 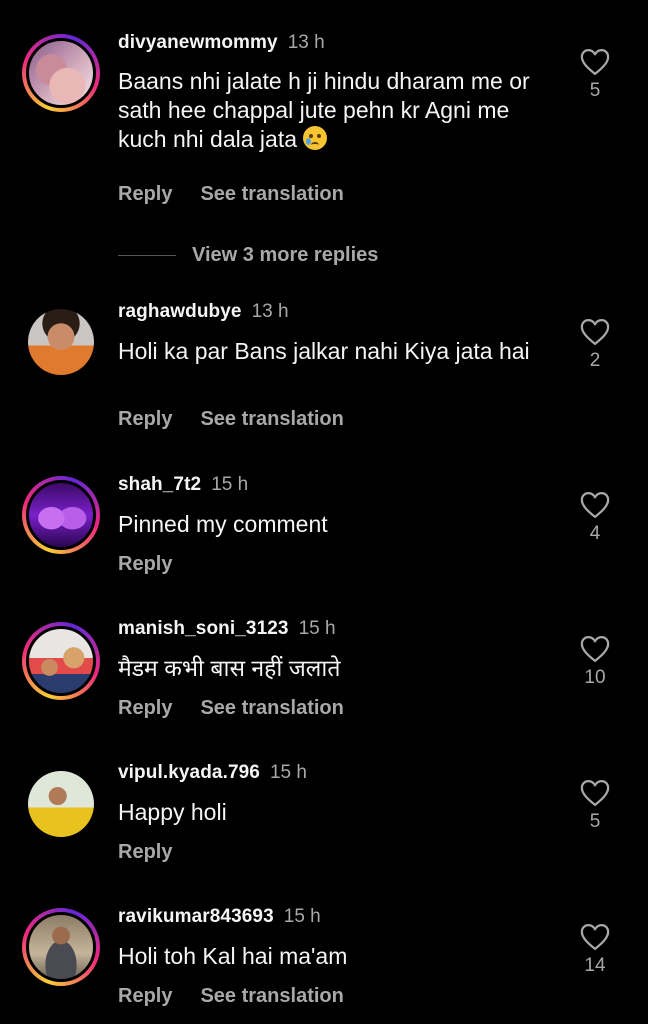 I want to click on comment-text: मैडम कभी बास नहीं जलाते, so click(x=338, y=668).